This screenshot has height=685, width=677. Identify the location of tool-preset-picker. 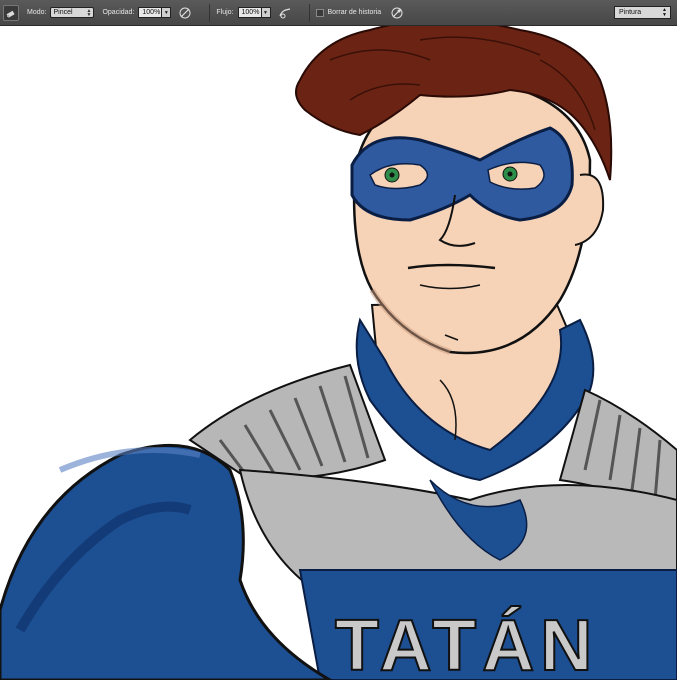
(11, 12).